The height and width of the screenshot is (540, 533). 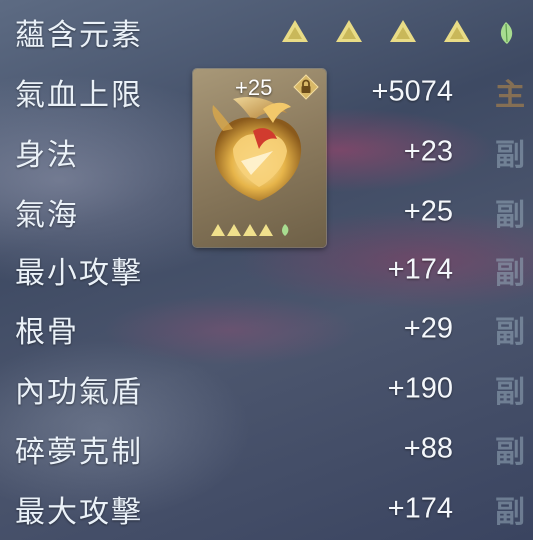 What do you see at coordinates (428, 151) in the screenshot?
I see `stat-value: +23` at bounding box center [428, 151].